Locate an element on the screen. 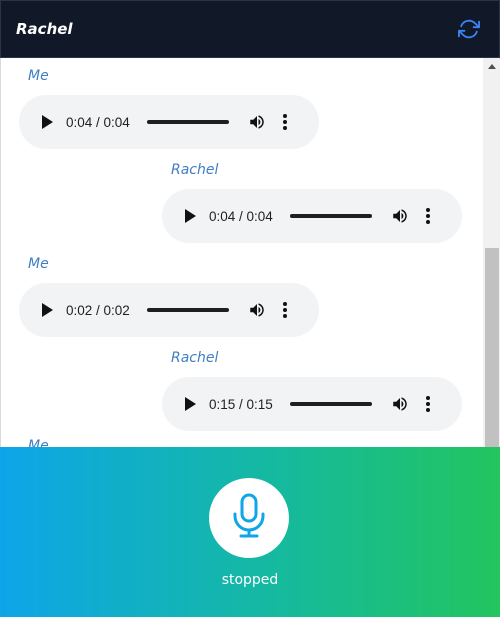 The width and height of the screenshot is (500, 617). scrollbar-thumb is located at coordinates (492, 347).